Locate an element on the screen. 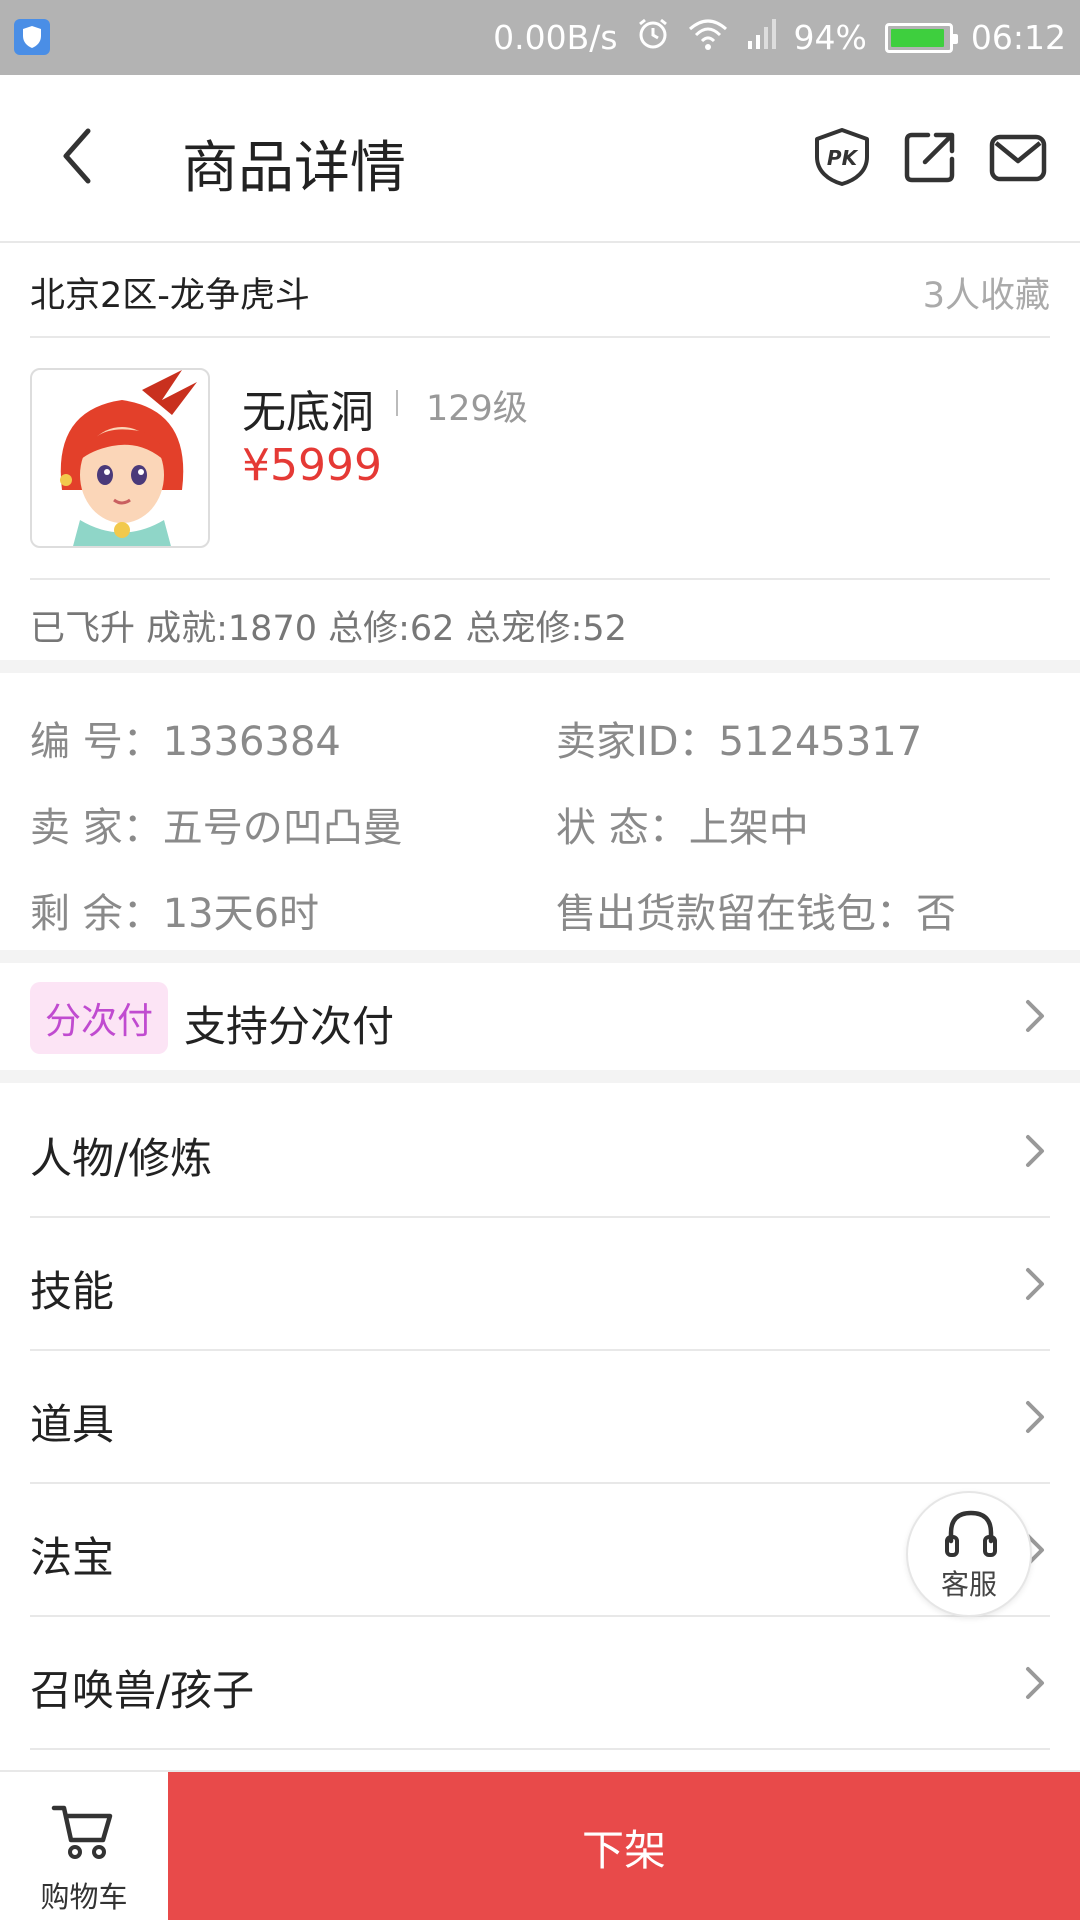 This screenshot has height=1920, width=1080. character-avatar is located at coordinates (120, 458).